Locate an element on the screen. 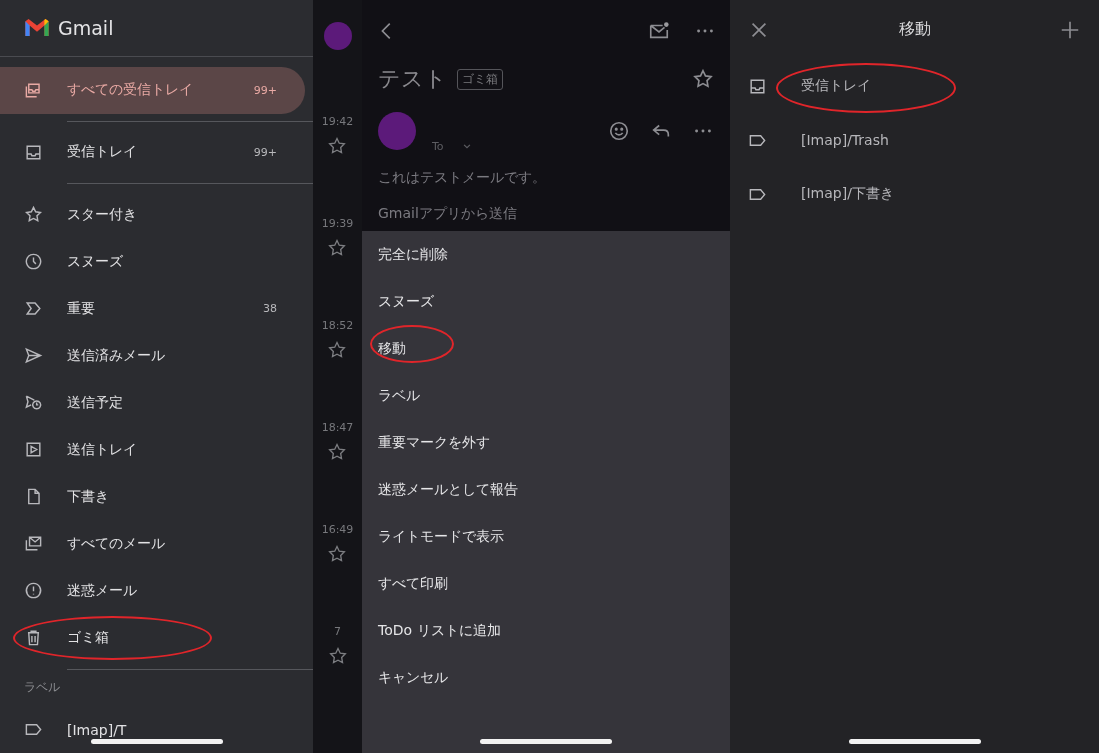 This screenshot has height=753, width=1099. drawer-item: スヌーズ is located at coordinates (152, 262).